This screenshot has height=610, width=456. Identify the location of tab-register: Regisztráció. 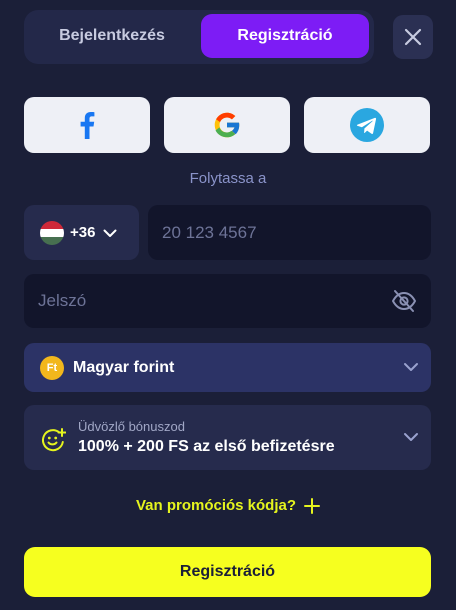
(285, 36).